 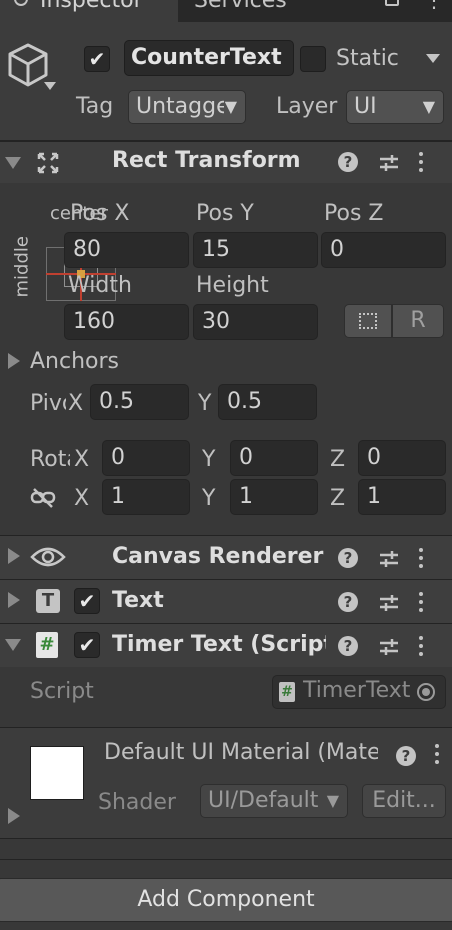 I want to click on pivot-y-label: Y, so click(x=205, y=403).